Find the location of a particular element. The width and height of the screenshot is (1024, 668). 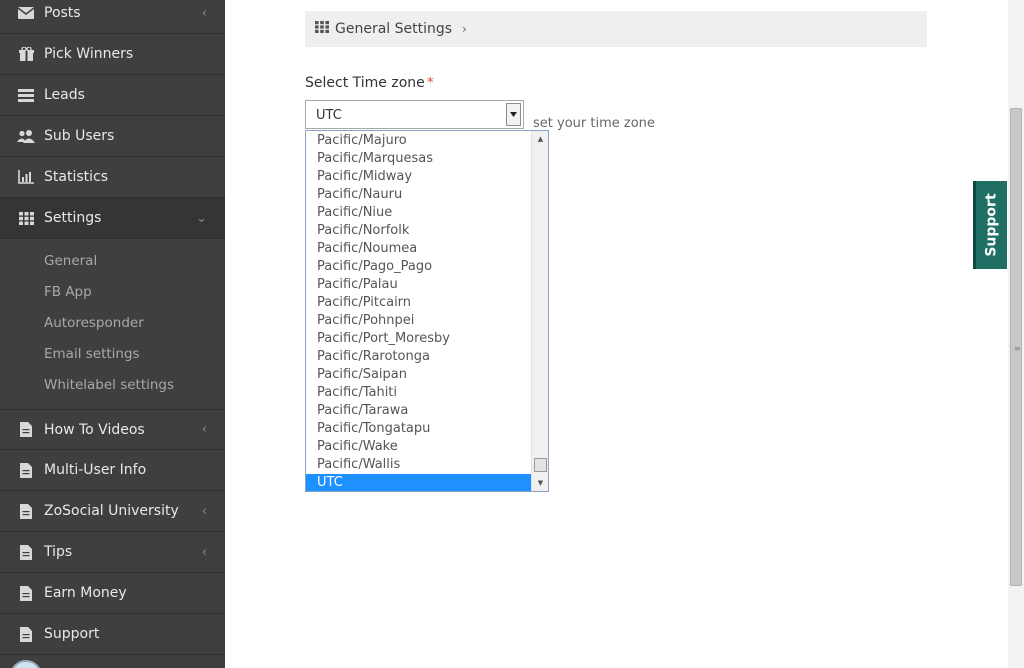

sidebar-item-label: Earn Money is located at coordinates (85, 593).